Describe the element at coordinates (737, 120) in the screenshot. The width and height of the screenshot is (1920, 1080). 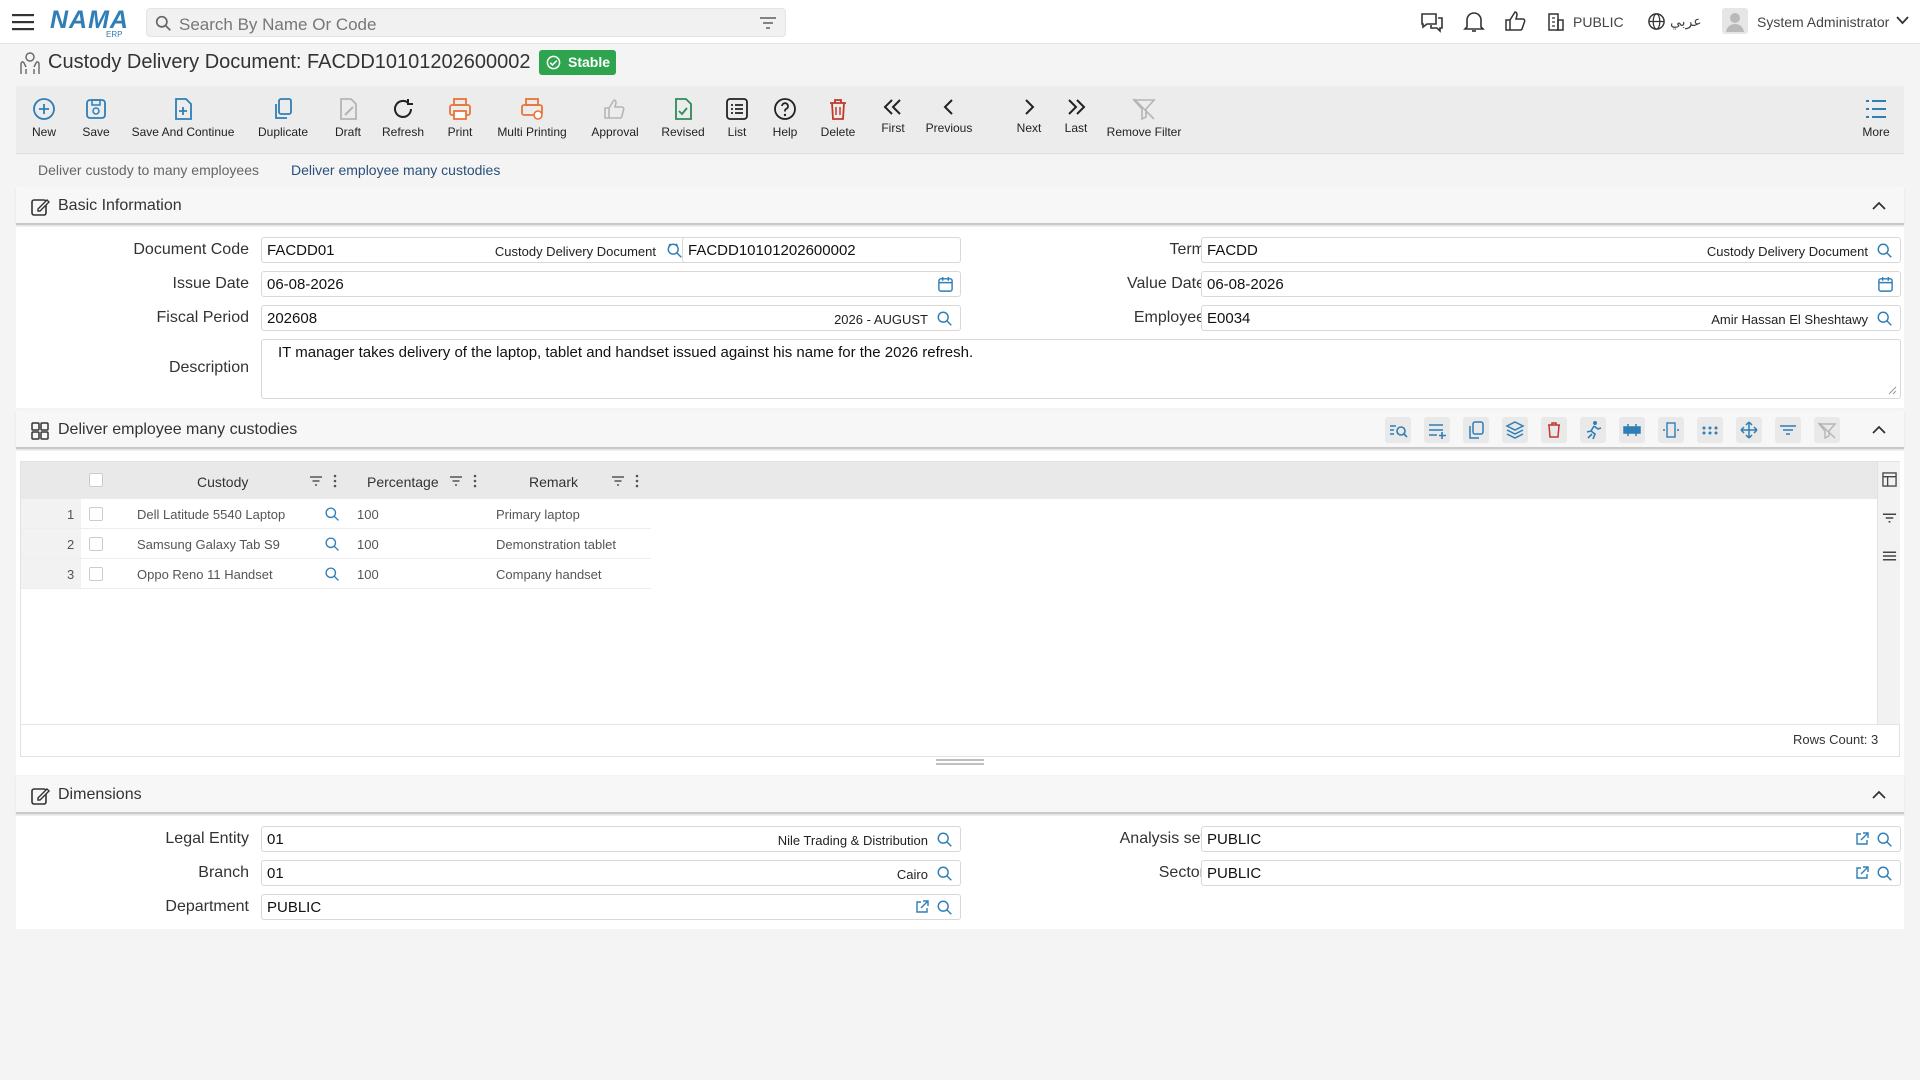
I see `list-button: List` at that location.